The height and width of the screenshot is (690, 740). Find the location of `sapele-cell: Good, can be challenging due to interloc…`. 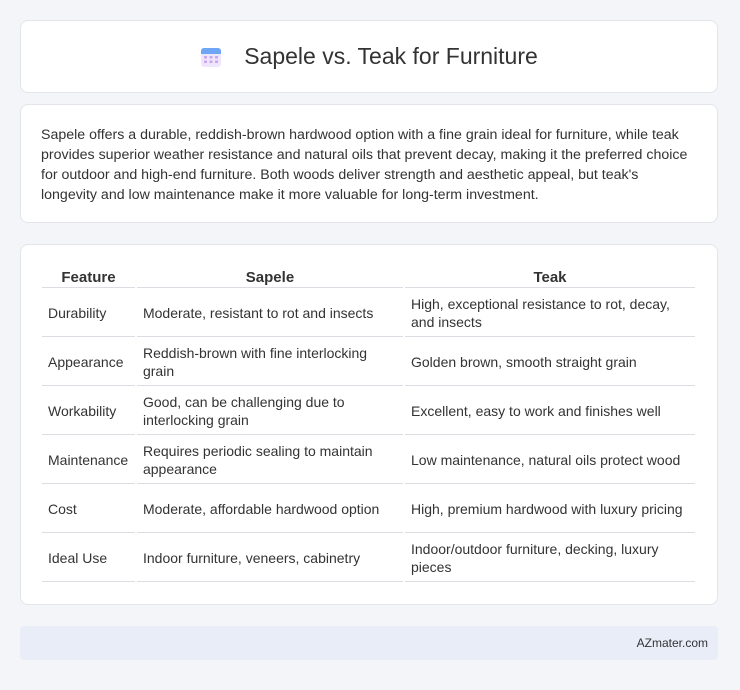

sapele-cell: Good, can be challenging due to interloc… is located at coordinates (269, 411).